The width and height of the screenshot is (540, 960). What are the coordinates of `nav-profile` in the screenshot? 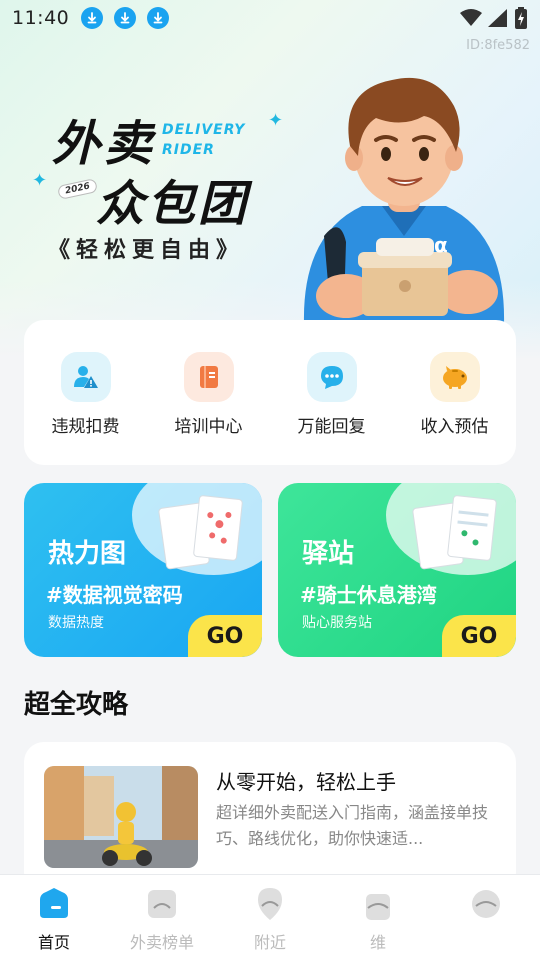 It's located at (486, 917).